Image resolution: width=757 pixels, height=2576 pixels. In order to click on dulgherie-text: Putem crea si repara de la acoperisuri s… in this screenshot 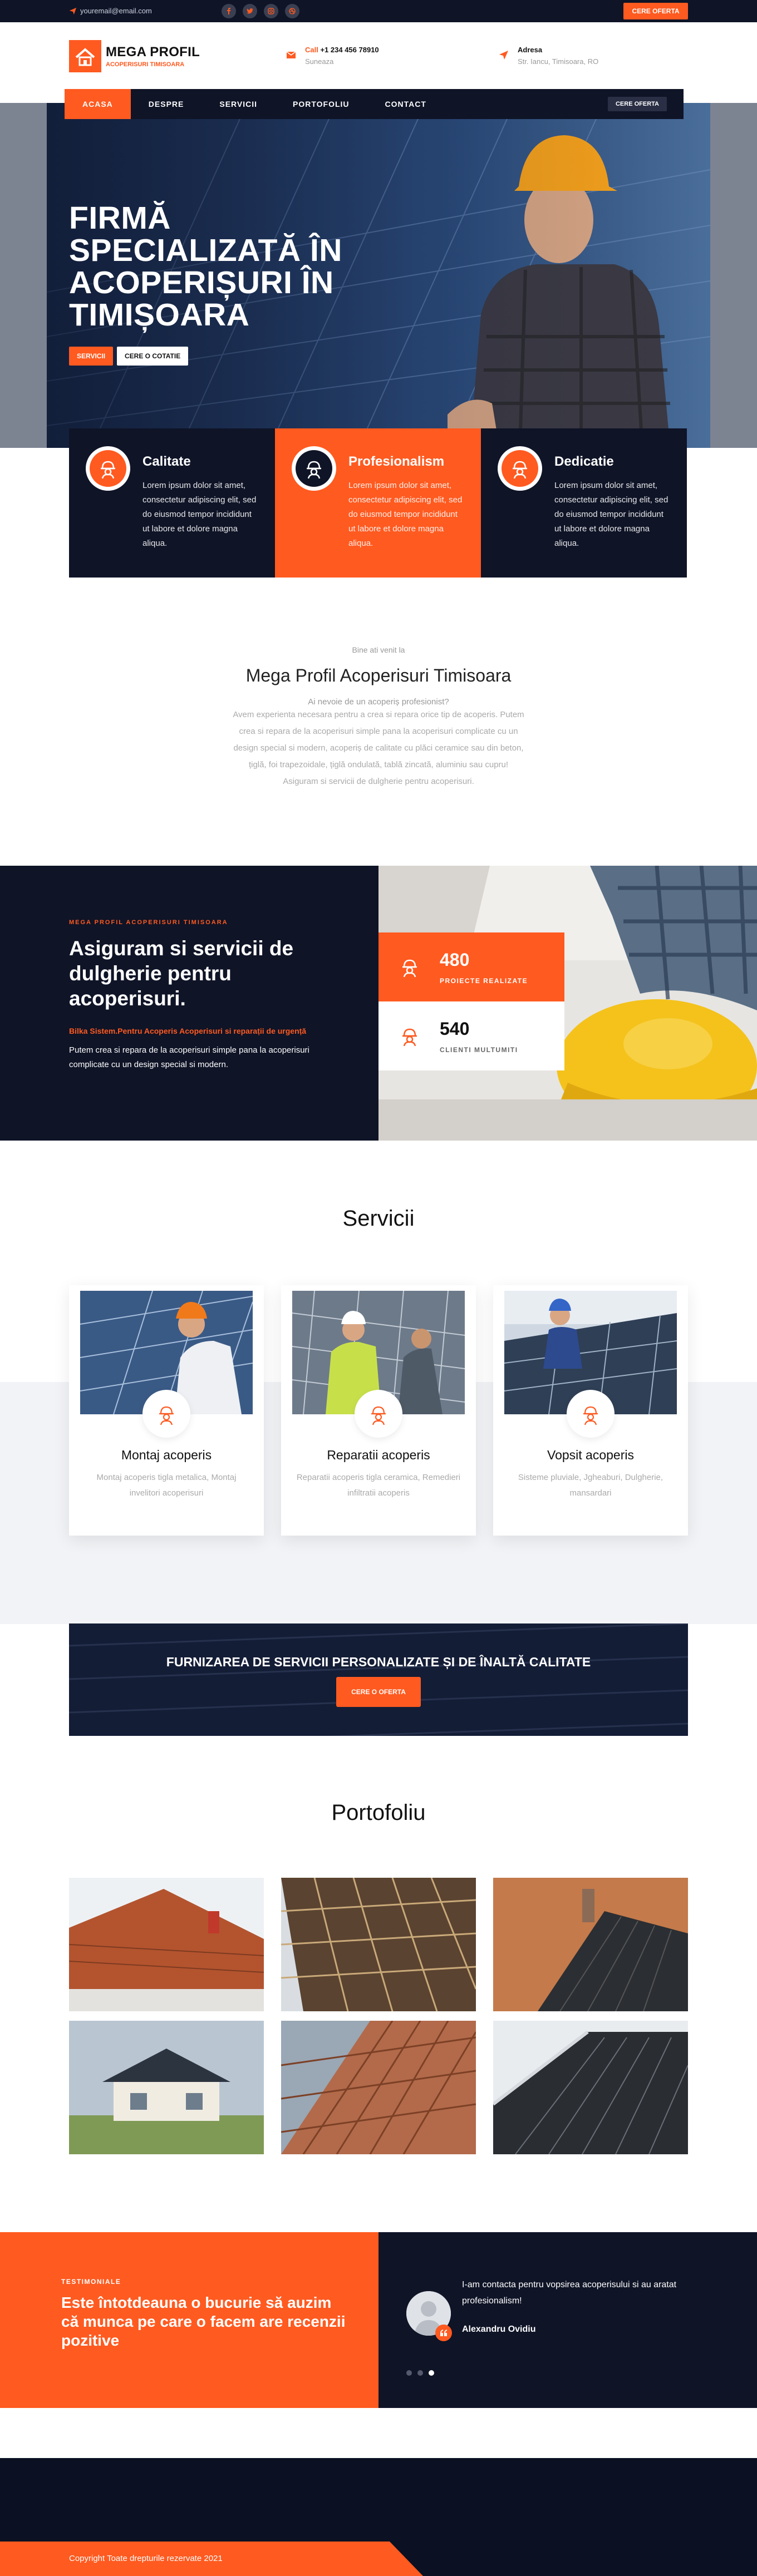, I will do `click(189, 1057)`.